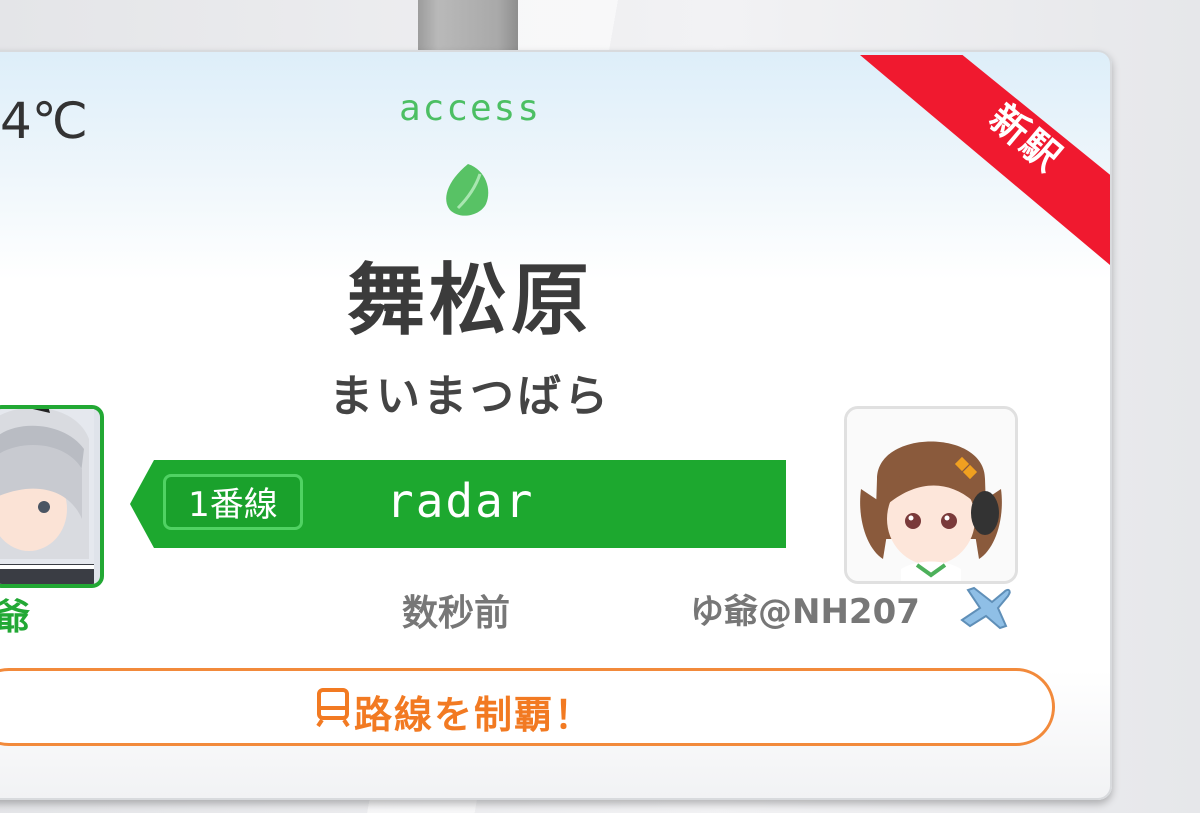 Image resolution: width=1200 pixels, height=813 pixels. Describe the element at coordinates (474, 715) in the screenshot. I see `conquer-route-label: 路線を制覇！` at that location.